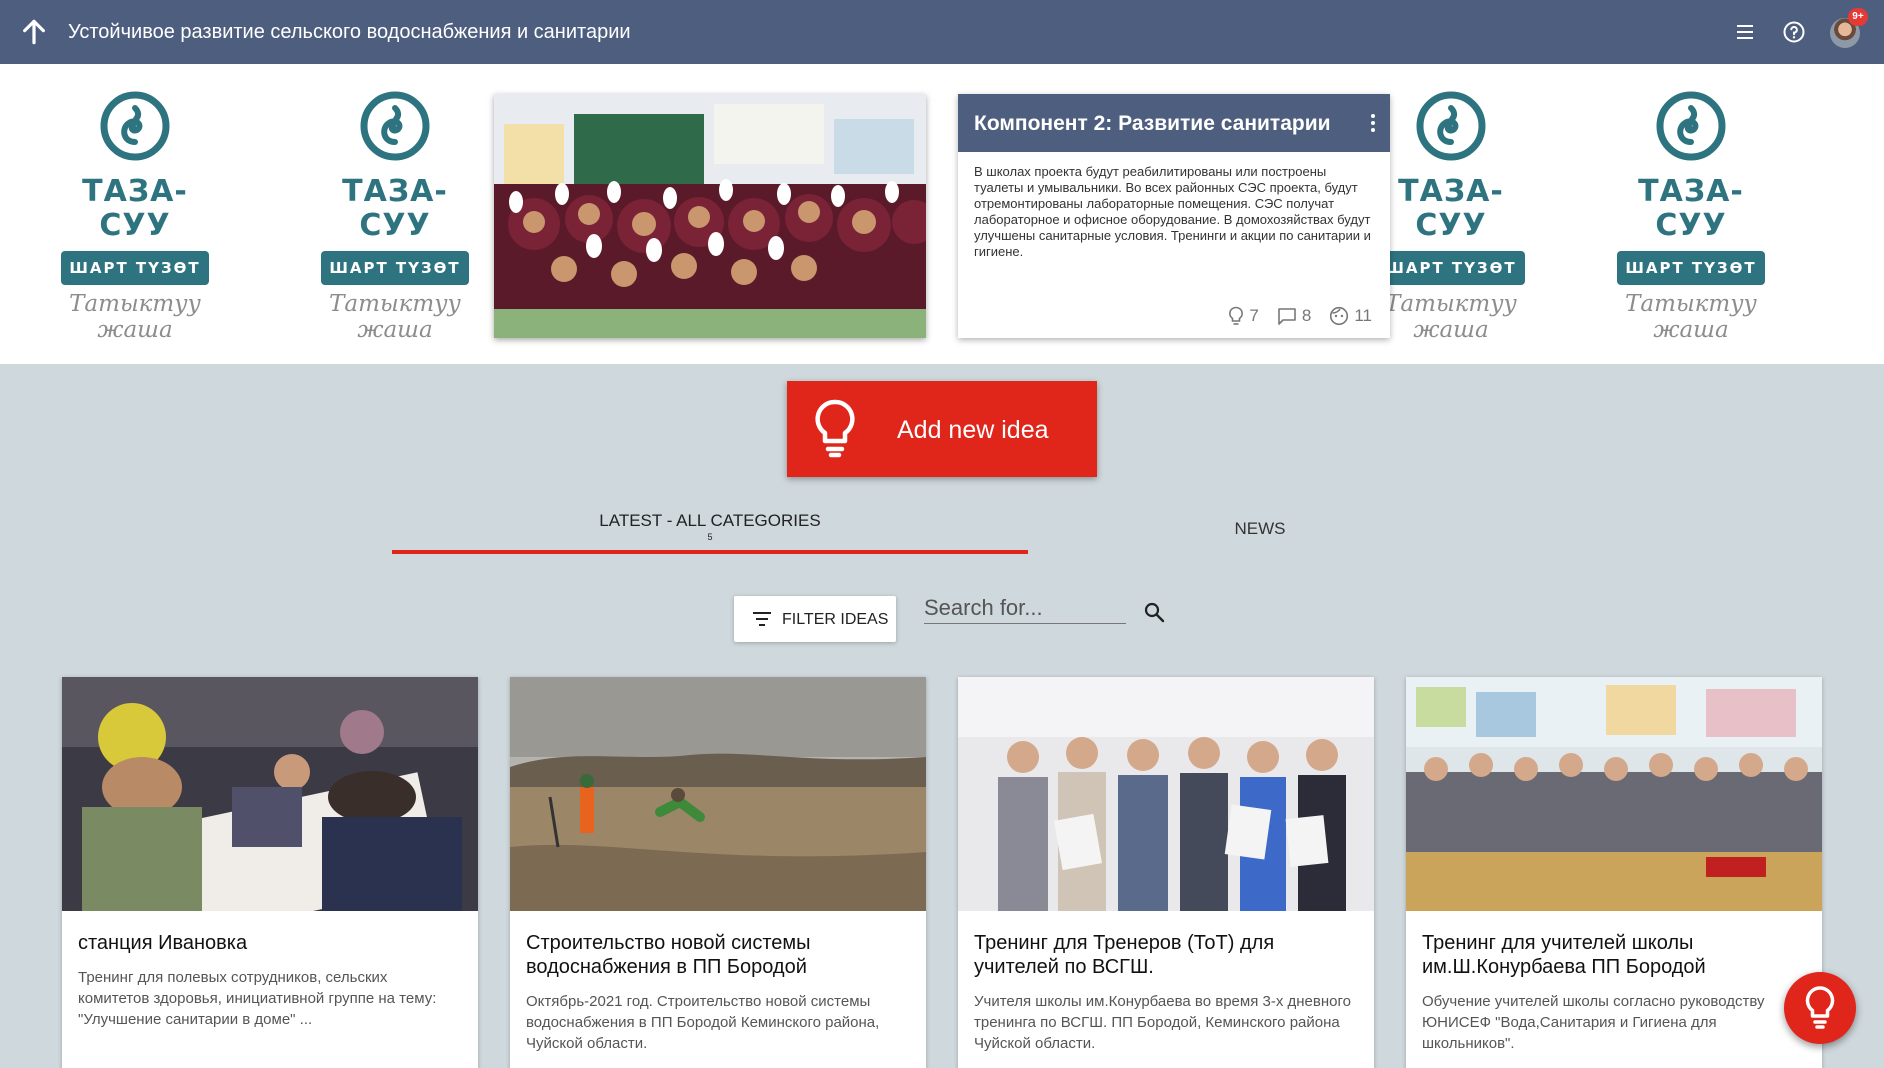  What do you see at coordinates (1858, 17) in the screenshot?
I see `notification-badge: 9+` at bounding box center [1858, 17].